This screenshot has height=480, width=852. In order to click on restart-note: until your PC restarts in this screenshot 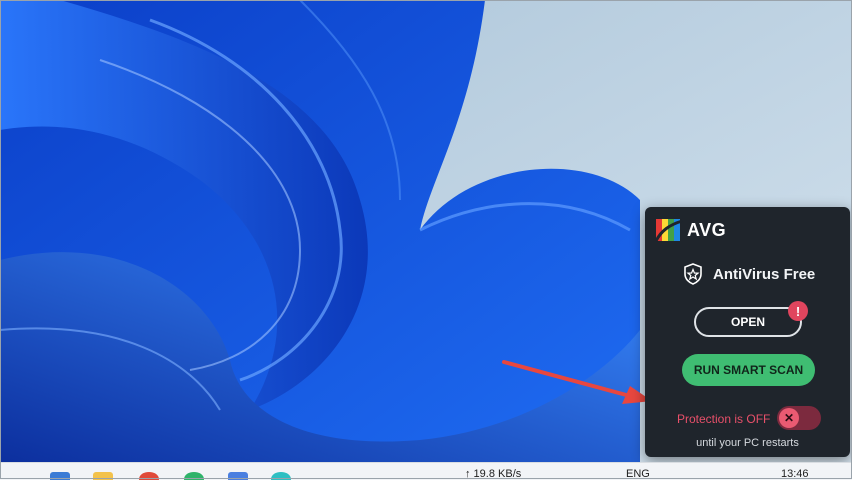, I will do `click(747, 443)`.